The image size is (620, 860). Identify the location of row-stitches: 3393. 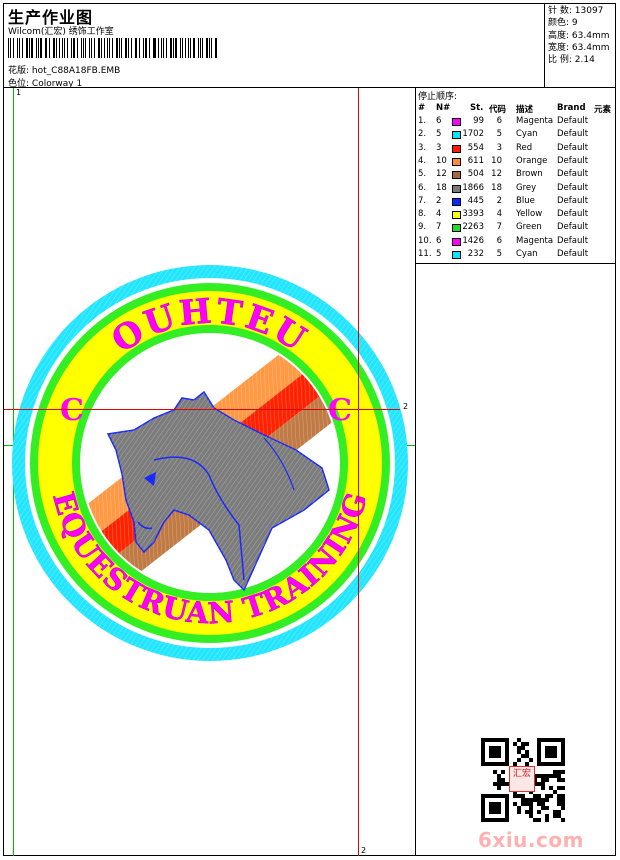
(473, 214).